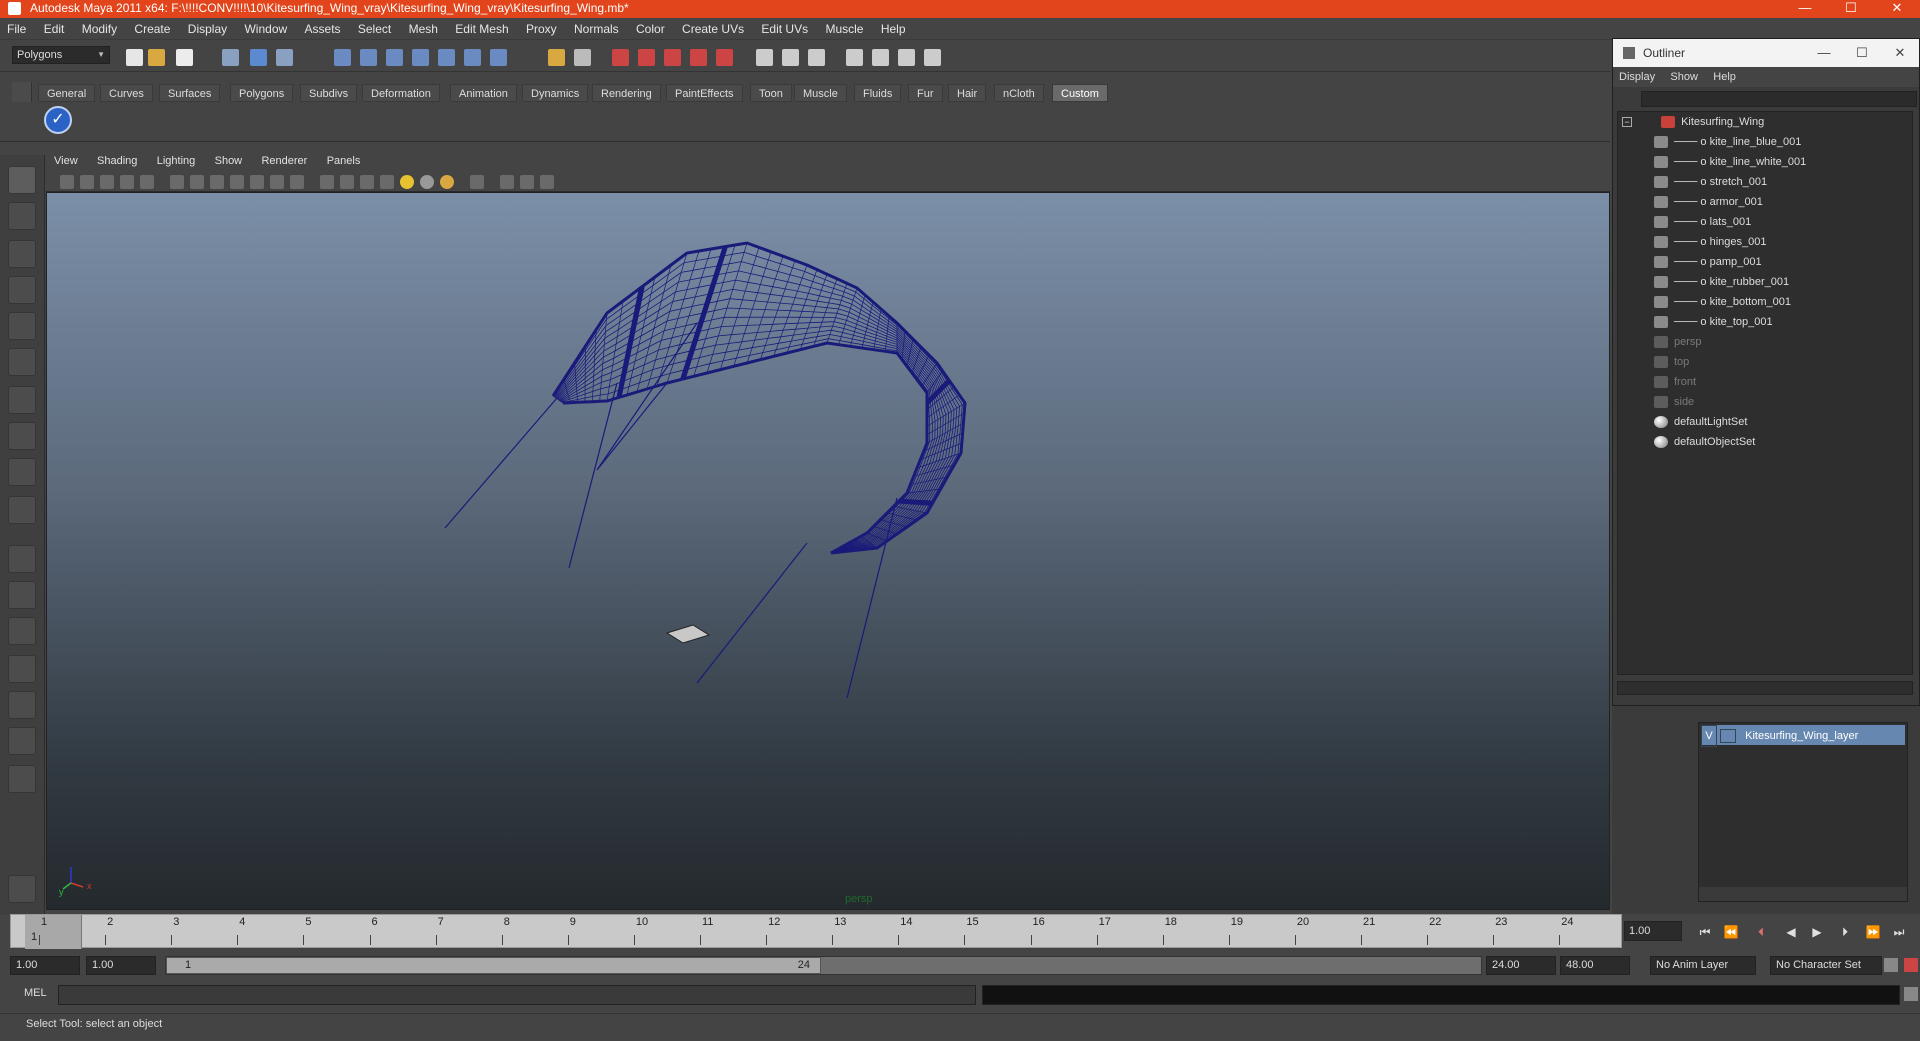 The width and height of the screenshot is (1920, 1041). Describe the element at coordinates (22, 362) in the screenshot. I see `scale-tool-icon` at that location.